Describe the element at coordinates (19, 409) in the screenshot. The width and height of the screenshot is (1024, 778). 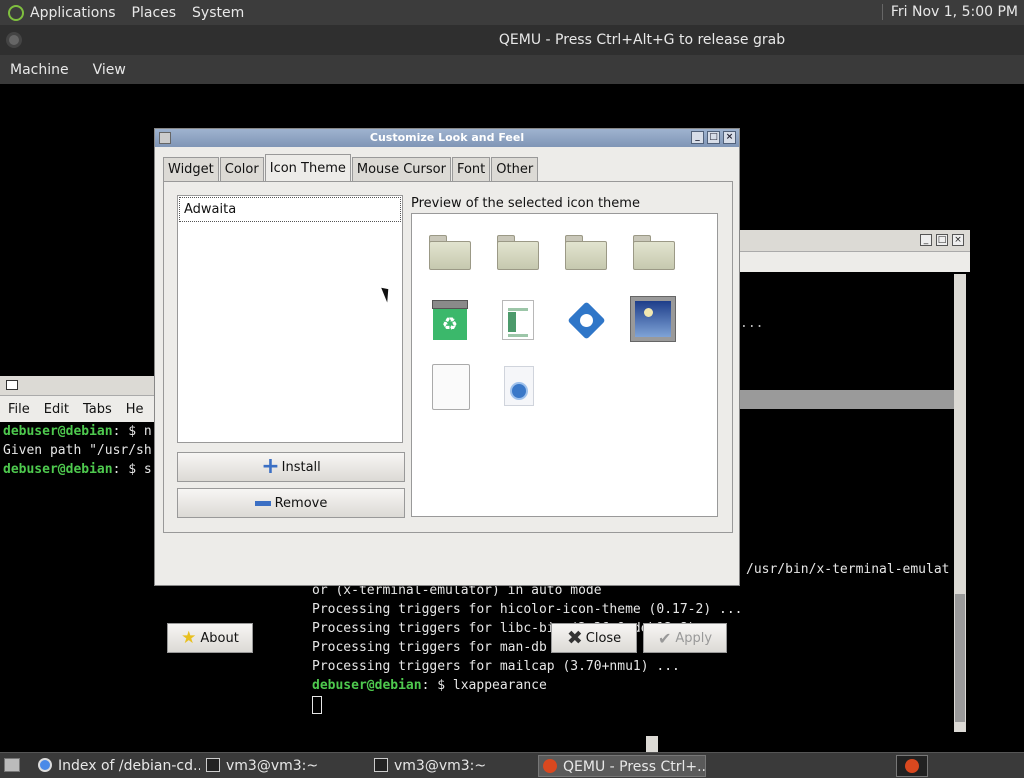
I see `menu-file: File` at that location.